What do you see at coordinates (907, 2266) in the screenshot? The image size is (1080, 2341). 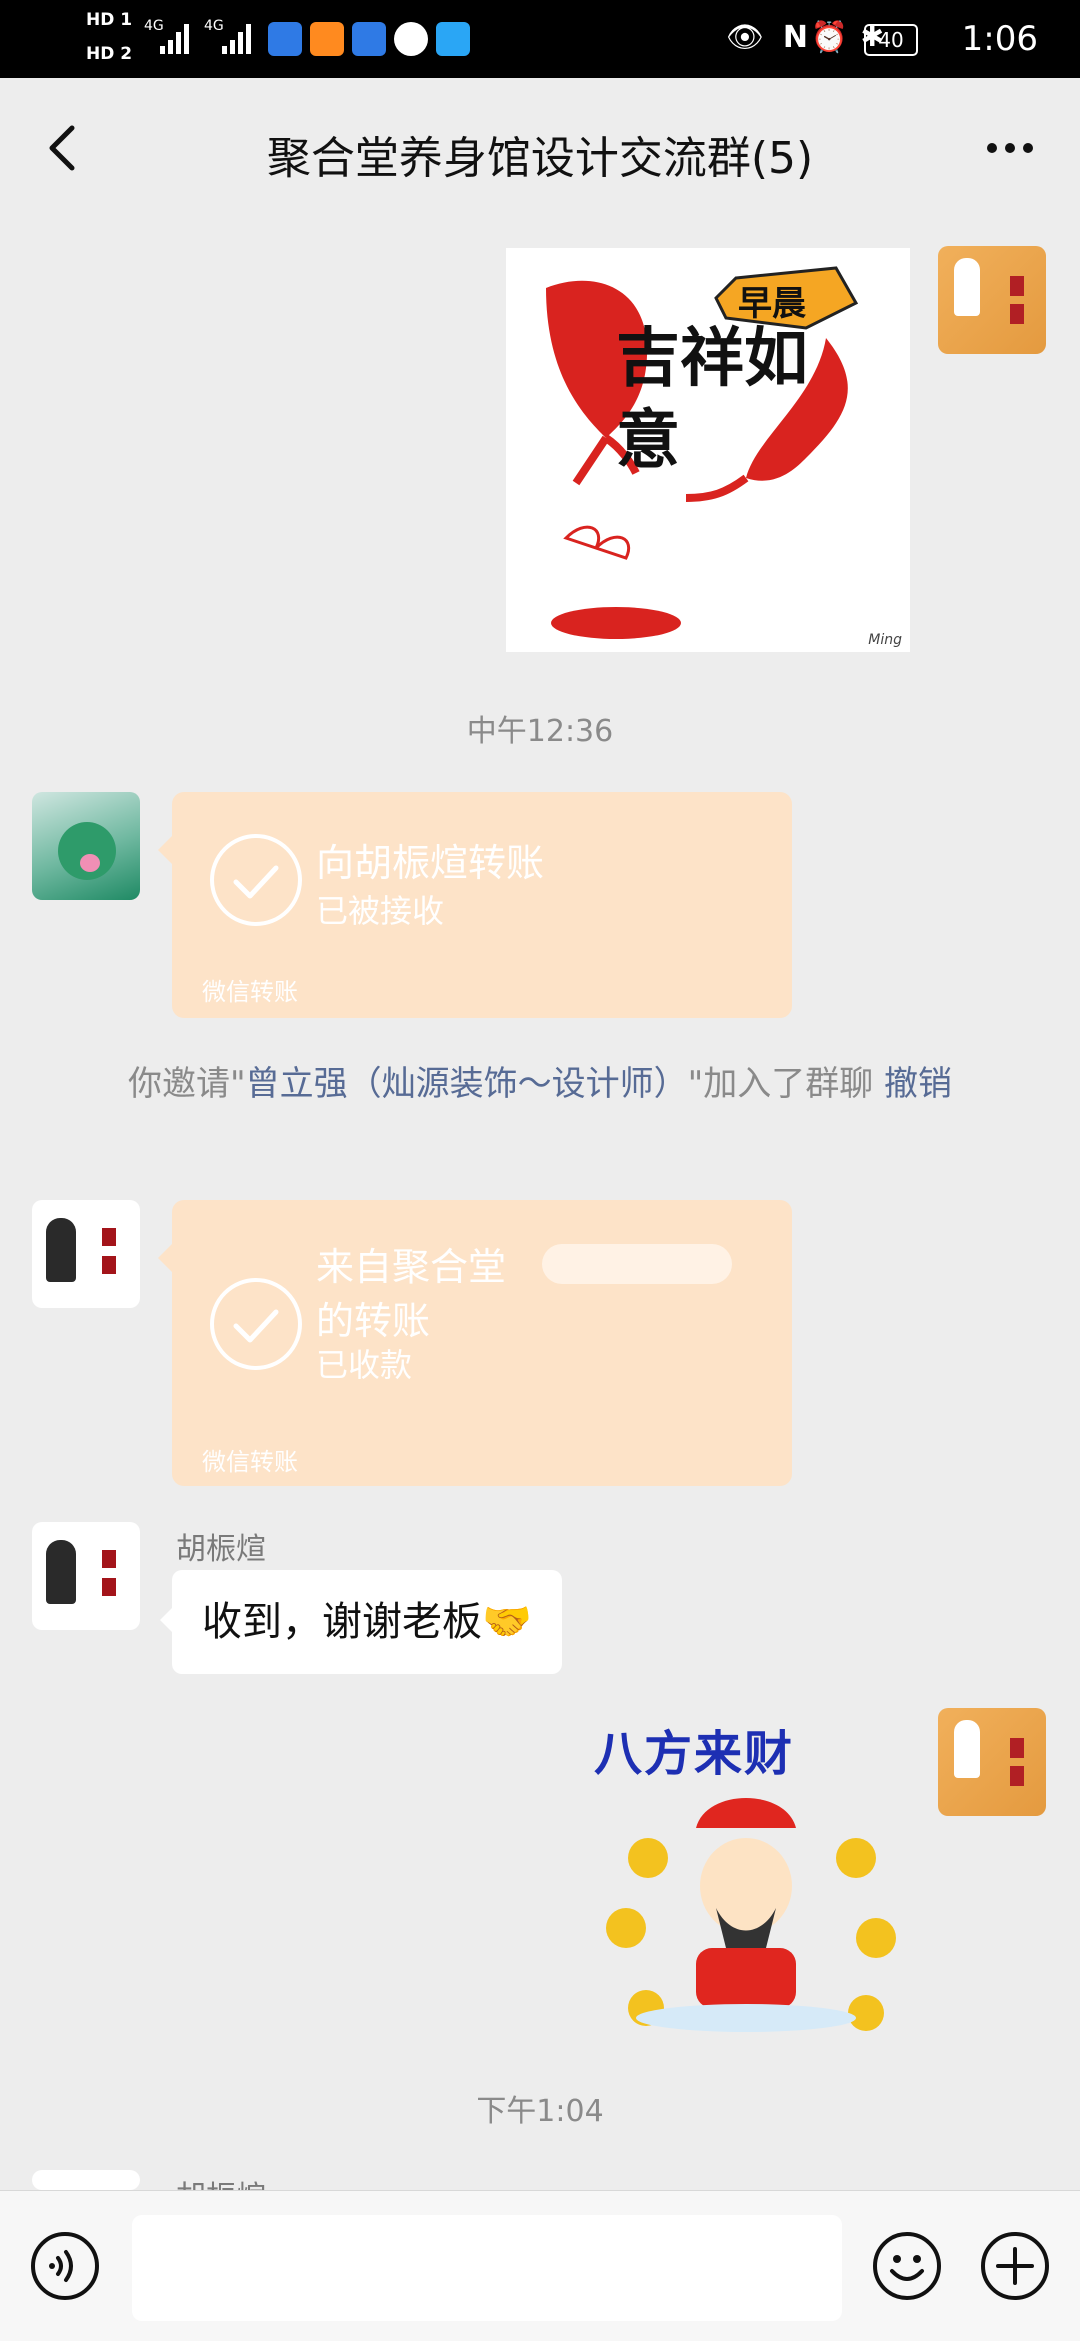 I see `emoji-icon` at bounding box center [907, 2266].